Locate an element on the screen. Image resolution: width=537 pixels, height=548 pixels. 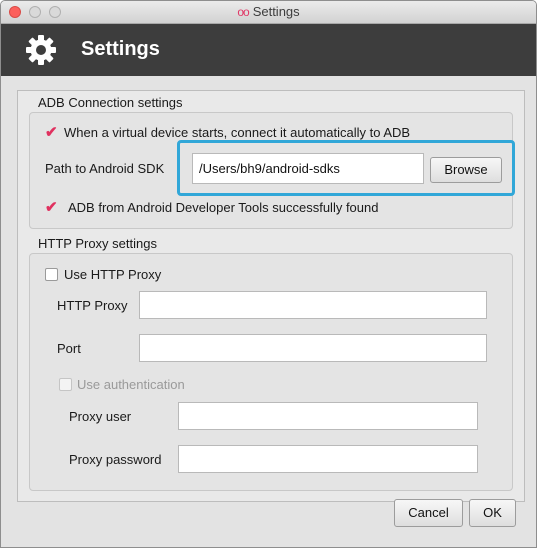
window-title: oo Settings is located at coordinates (268, 11).